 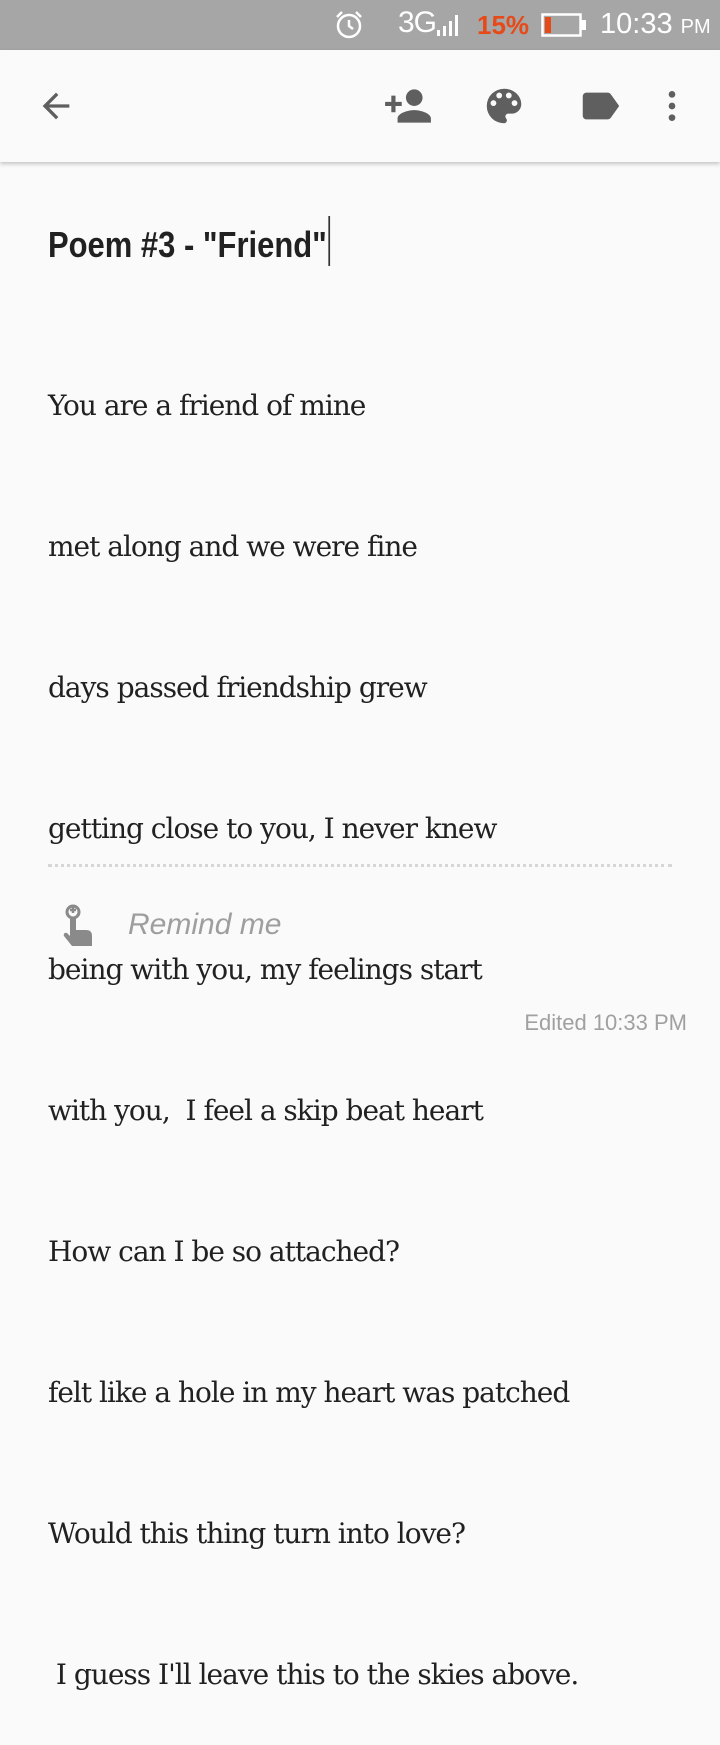 What do you see at coordinates (272, 828) in the screenshot?
I see `note-line: getting close to you, I never knew` at bounding box center [272, 828].